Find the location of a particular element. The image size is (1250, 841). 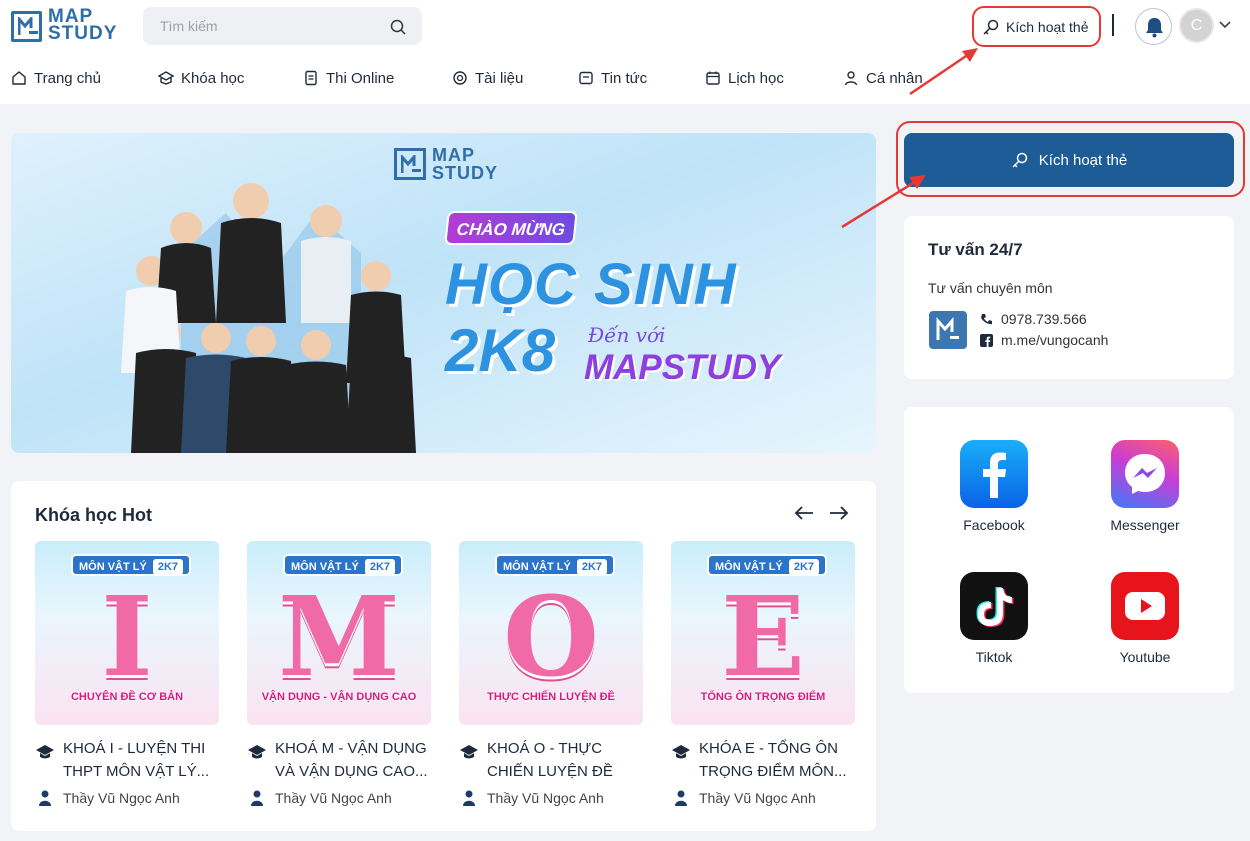

search-input is located at coordinates (263, 26).